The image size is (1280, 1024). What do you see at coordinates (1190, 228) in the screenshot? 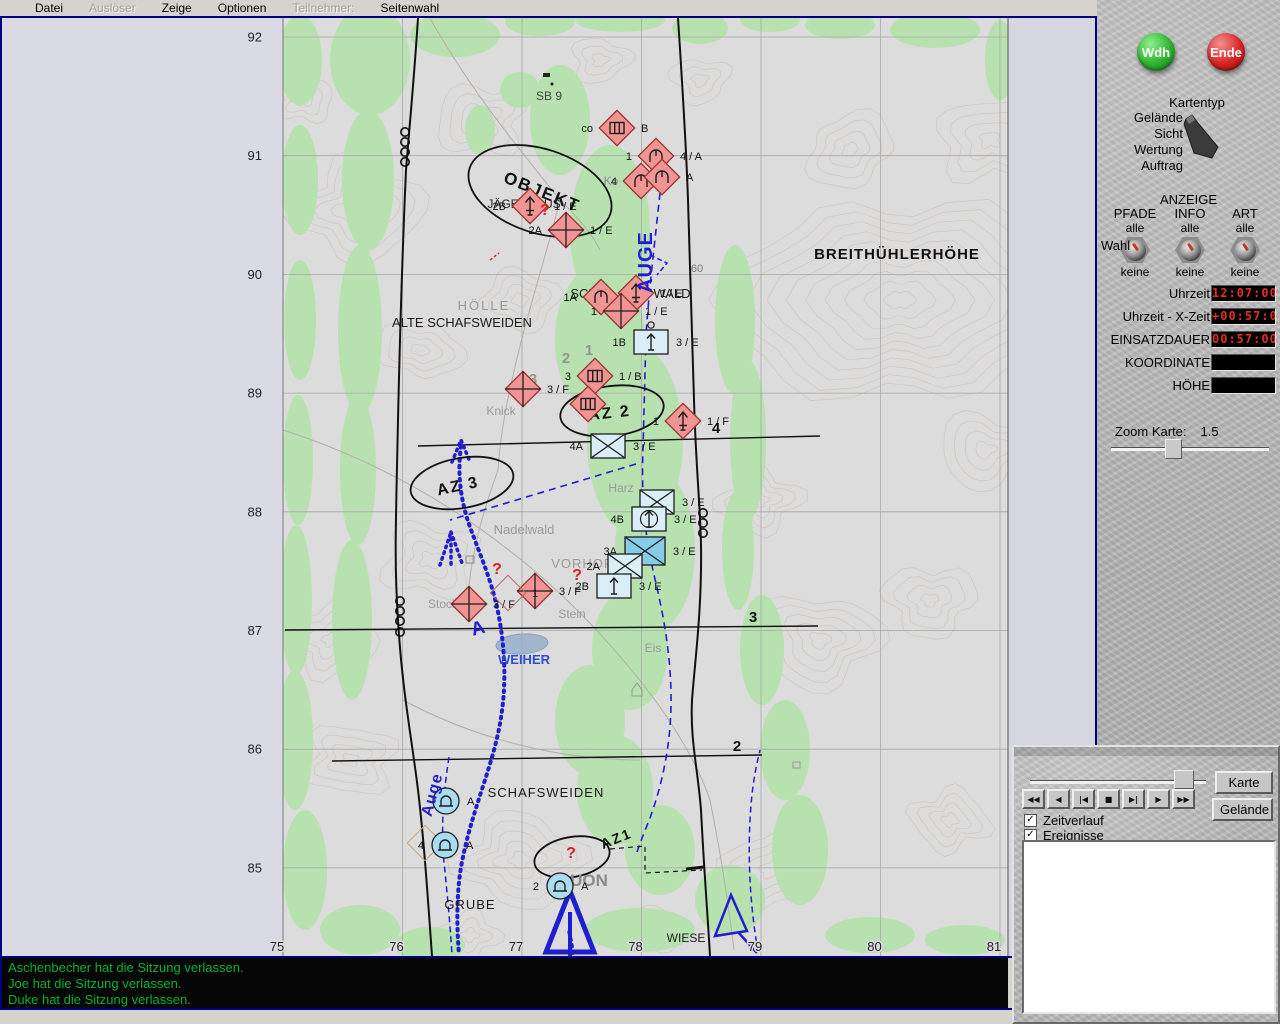
I see `anzeige-info-alle-label: alle` at bounding box center [1190, 228].